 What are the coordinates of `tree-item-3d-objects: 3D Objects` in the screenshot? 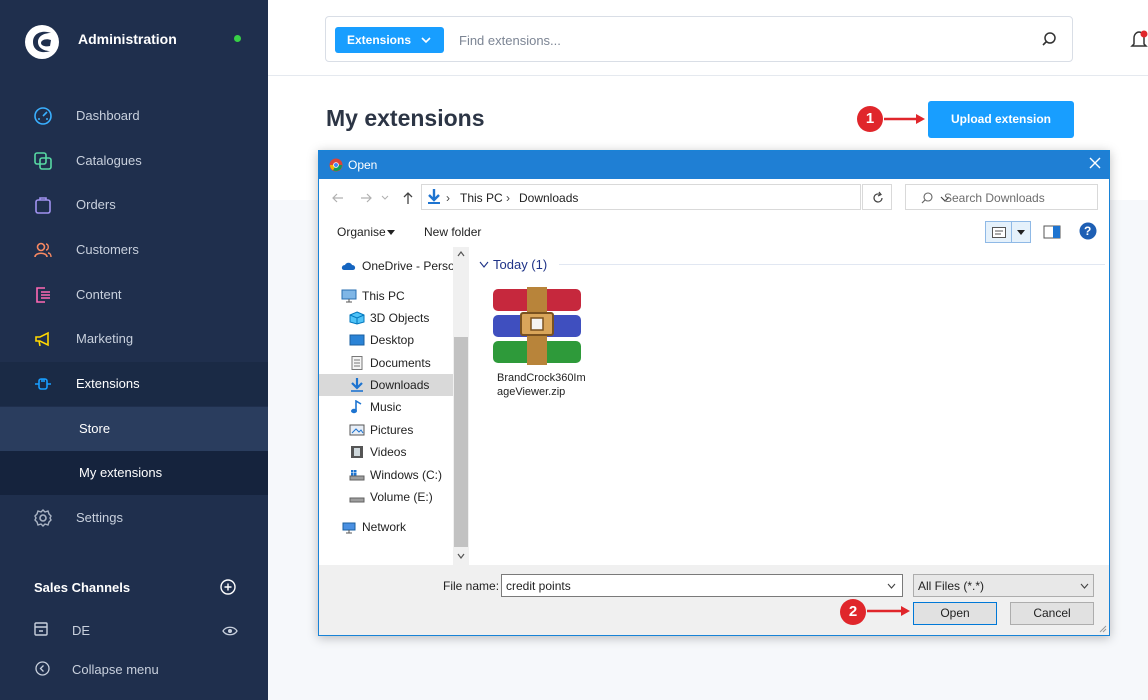 It's located at (386, 318).